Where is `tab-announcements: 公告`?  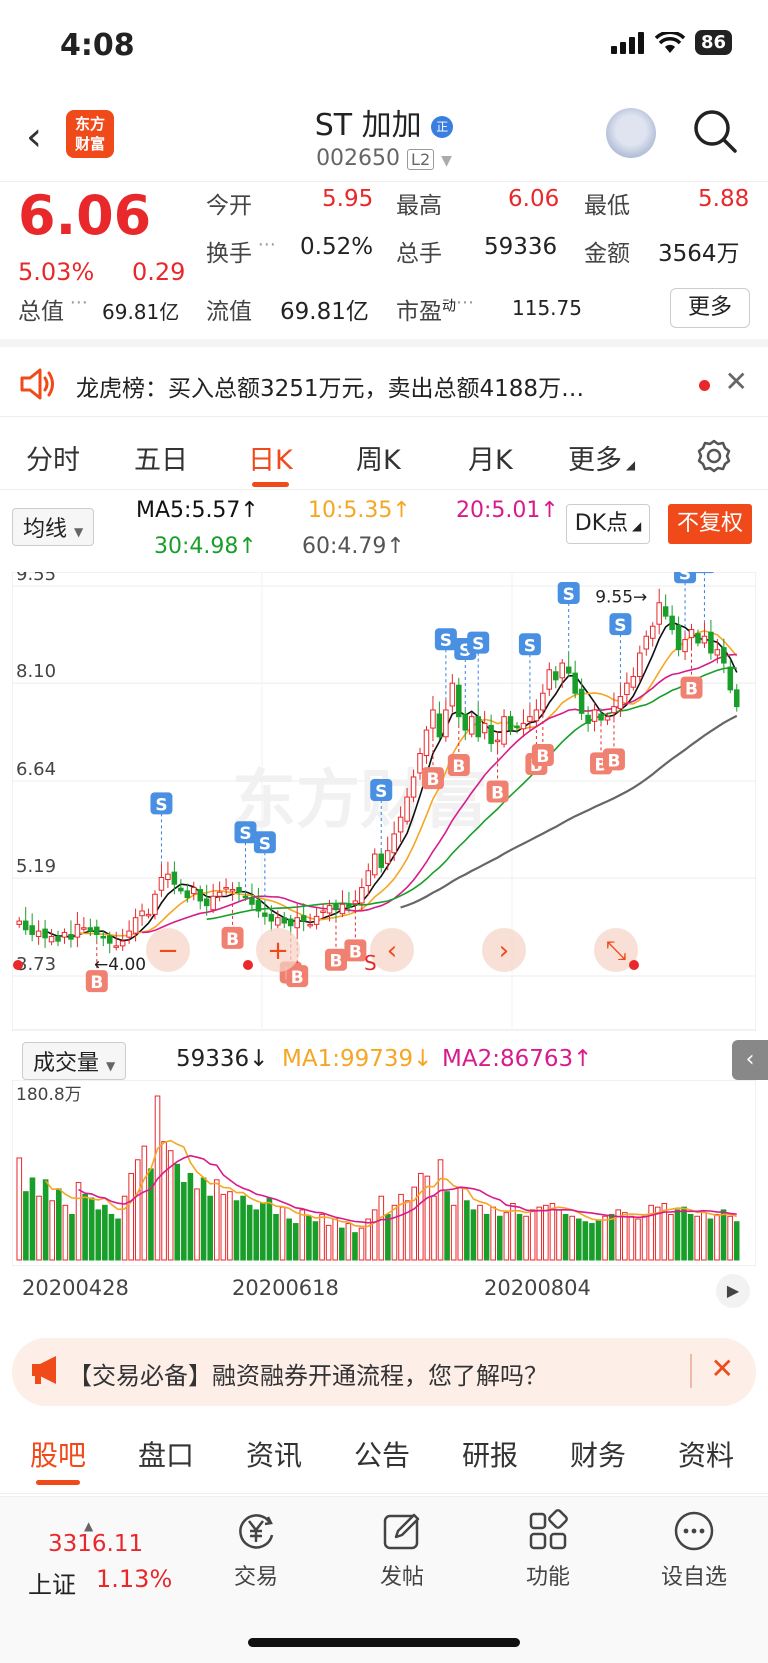
tab-announcements: 公告 is located at coordinates (382, 1454).